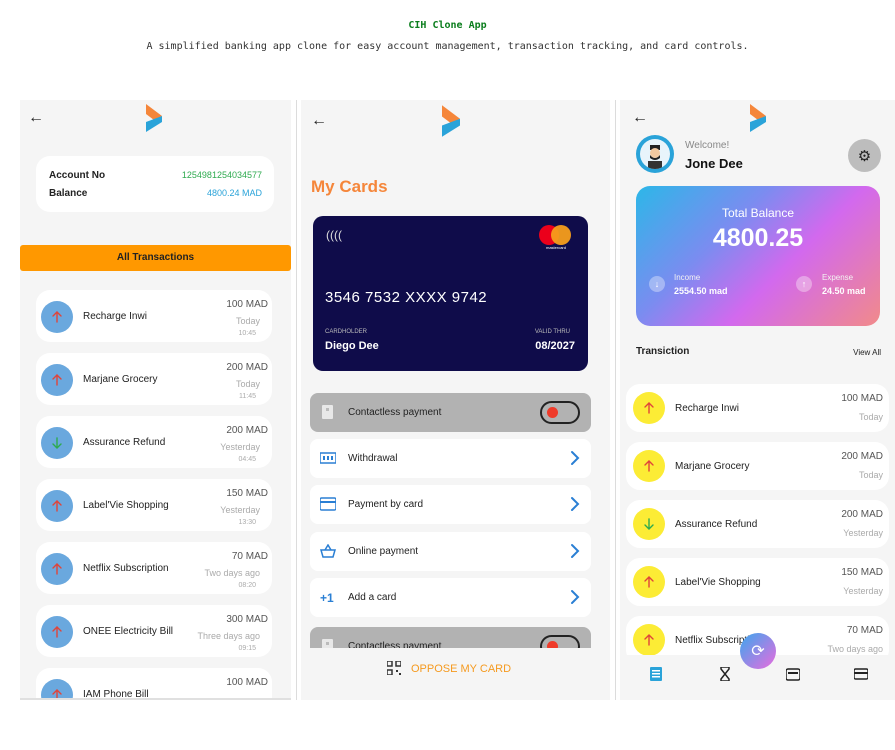 This screenshot has height=750, width=895. I want to click on transactions-section-title: Transiction, so click(663, 351).